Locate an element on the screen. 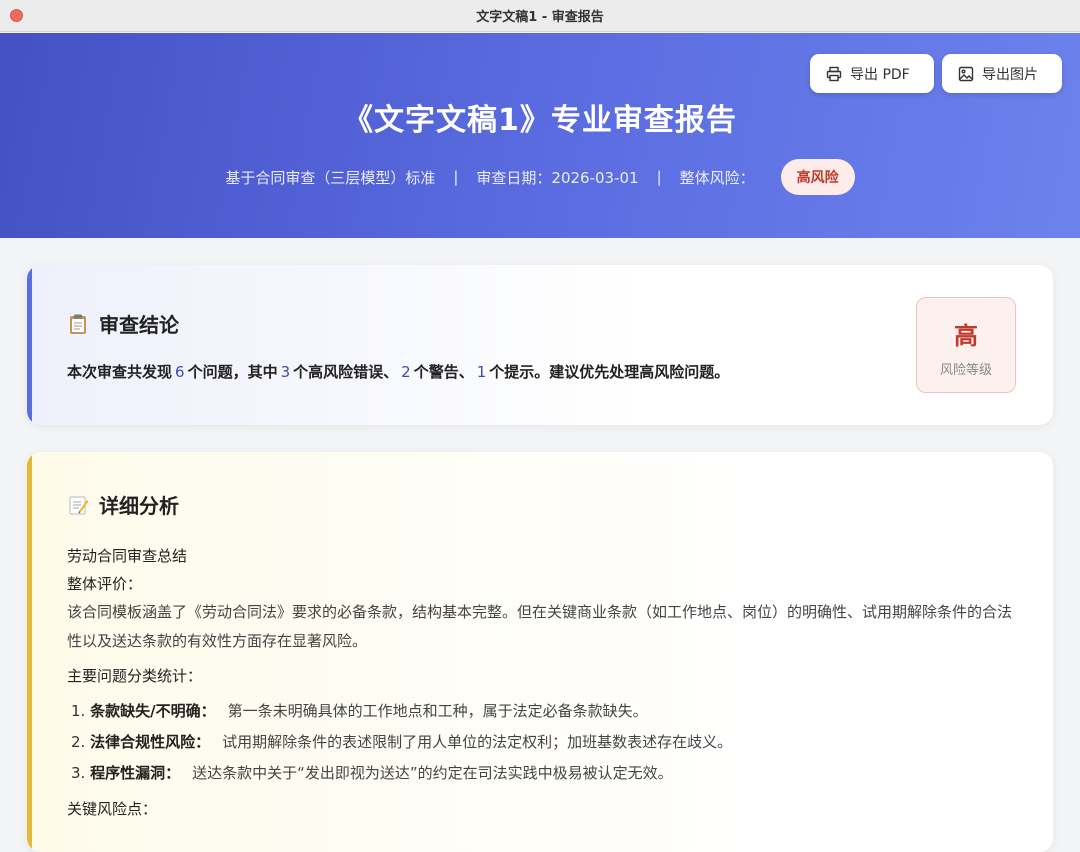 This screenshot has width=1080, height=852. item-text: 试用期解除条件的表述限制了用人单位的法定权利；加班基数表述存在歧义。 is located at coordinates (477, 742).